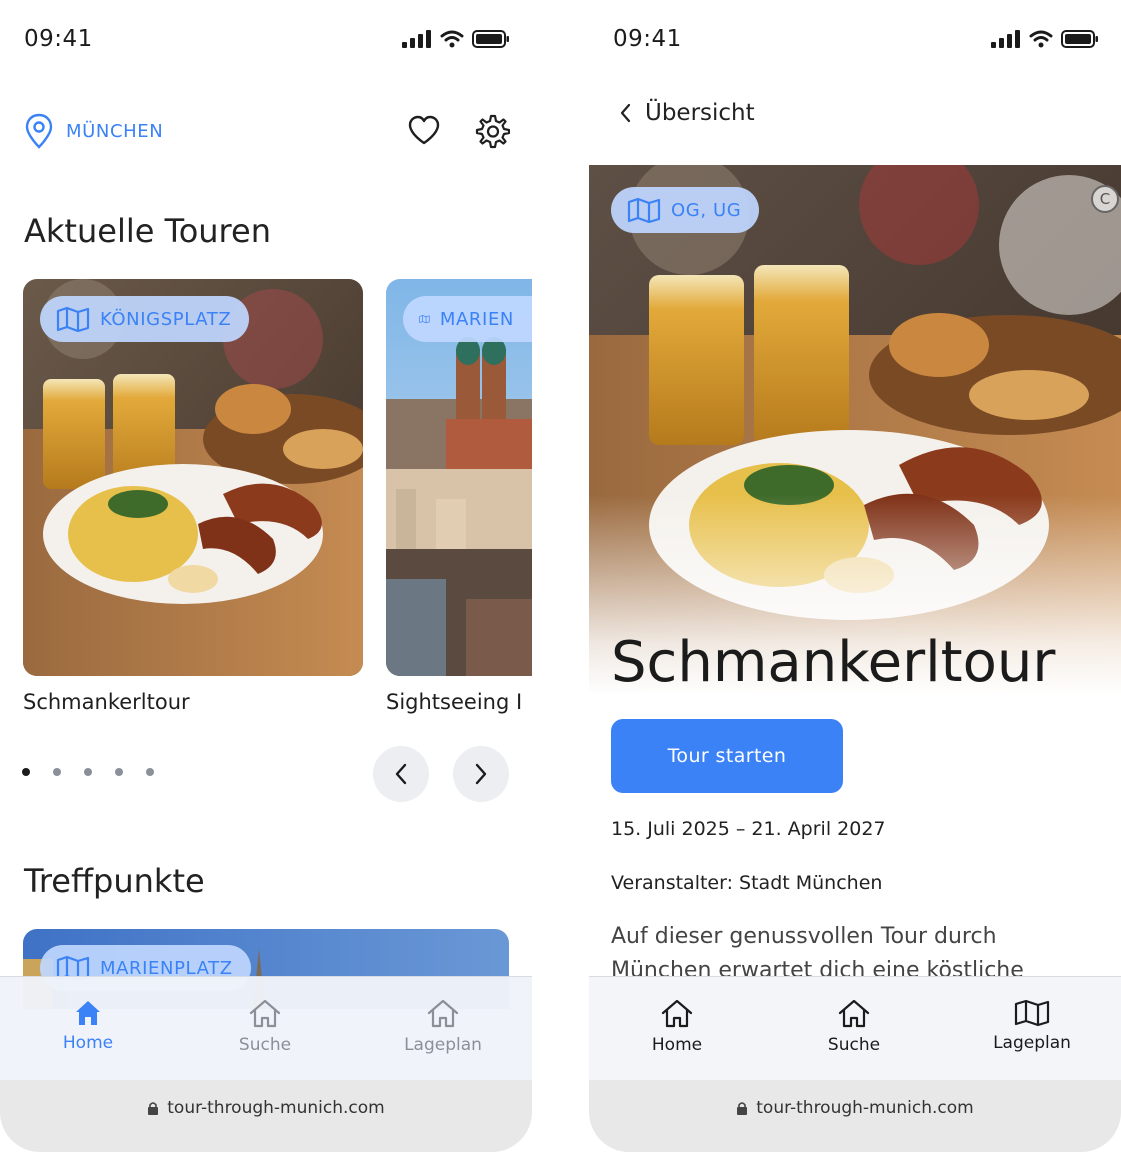 The width and height of the screenshot is (1121, 1152). Describe the element at coordinates (833, 662) in the screenshot. I see `tour-title: Schmankerltour` at that location.